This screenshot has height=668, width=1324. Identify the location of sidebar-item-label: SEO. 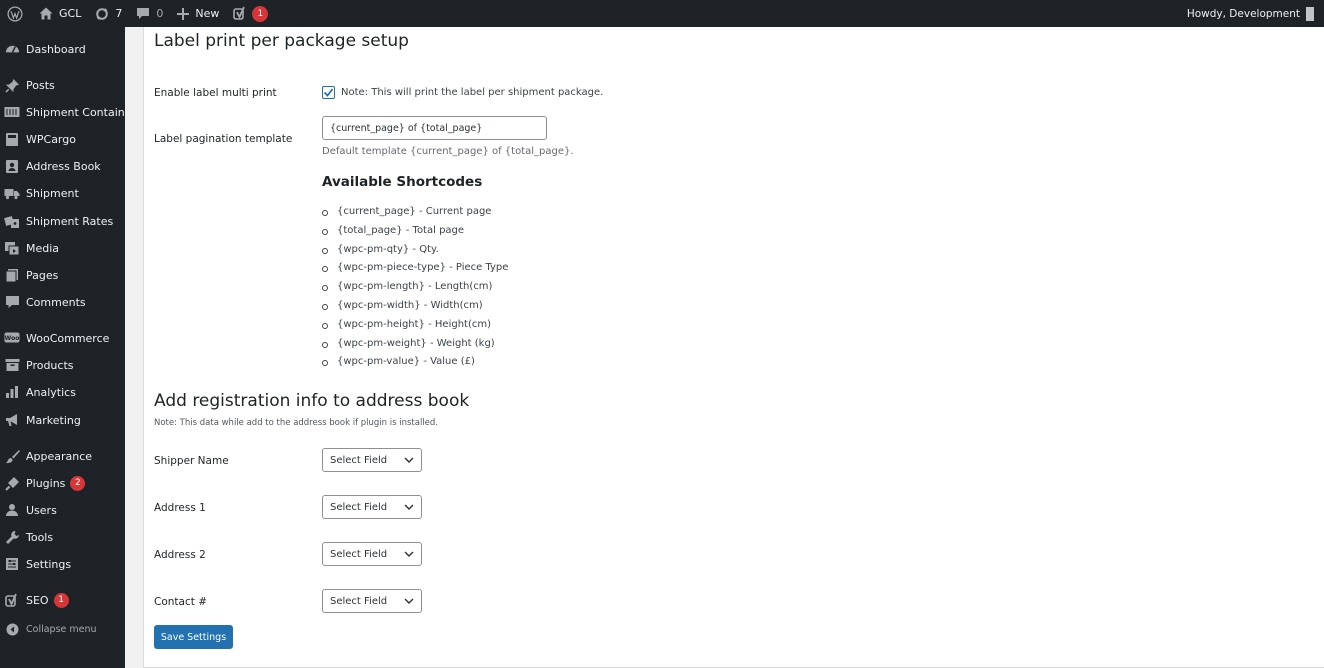
(37, 600).